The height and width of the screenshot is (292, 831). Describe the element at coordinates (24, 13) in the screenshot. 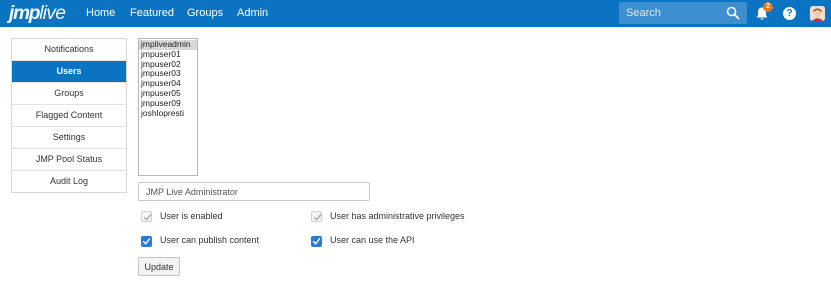

I see `logo-jmp-text: jmp` at that location.